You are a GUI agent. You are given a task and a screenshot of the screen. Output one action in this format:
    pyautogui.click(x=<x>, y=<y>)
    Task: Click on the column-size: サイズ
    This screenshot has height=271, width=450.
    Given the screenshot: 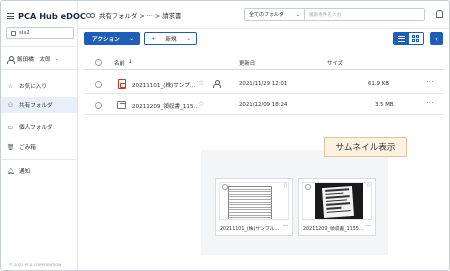 What is the action you would take?
    pyautogui.click(x=335, y=63)
    